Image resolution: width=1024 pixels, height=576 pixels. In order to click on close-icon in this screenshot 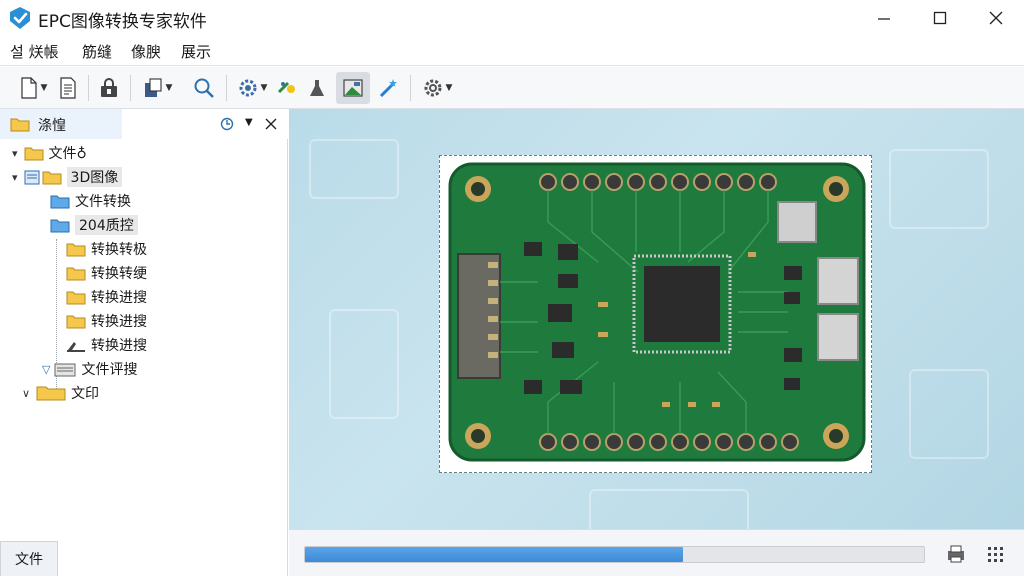, I will do `click(996, 18)`.